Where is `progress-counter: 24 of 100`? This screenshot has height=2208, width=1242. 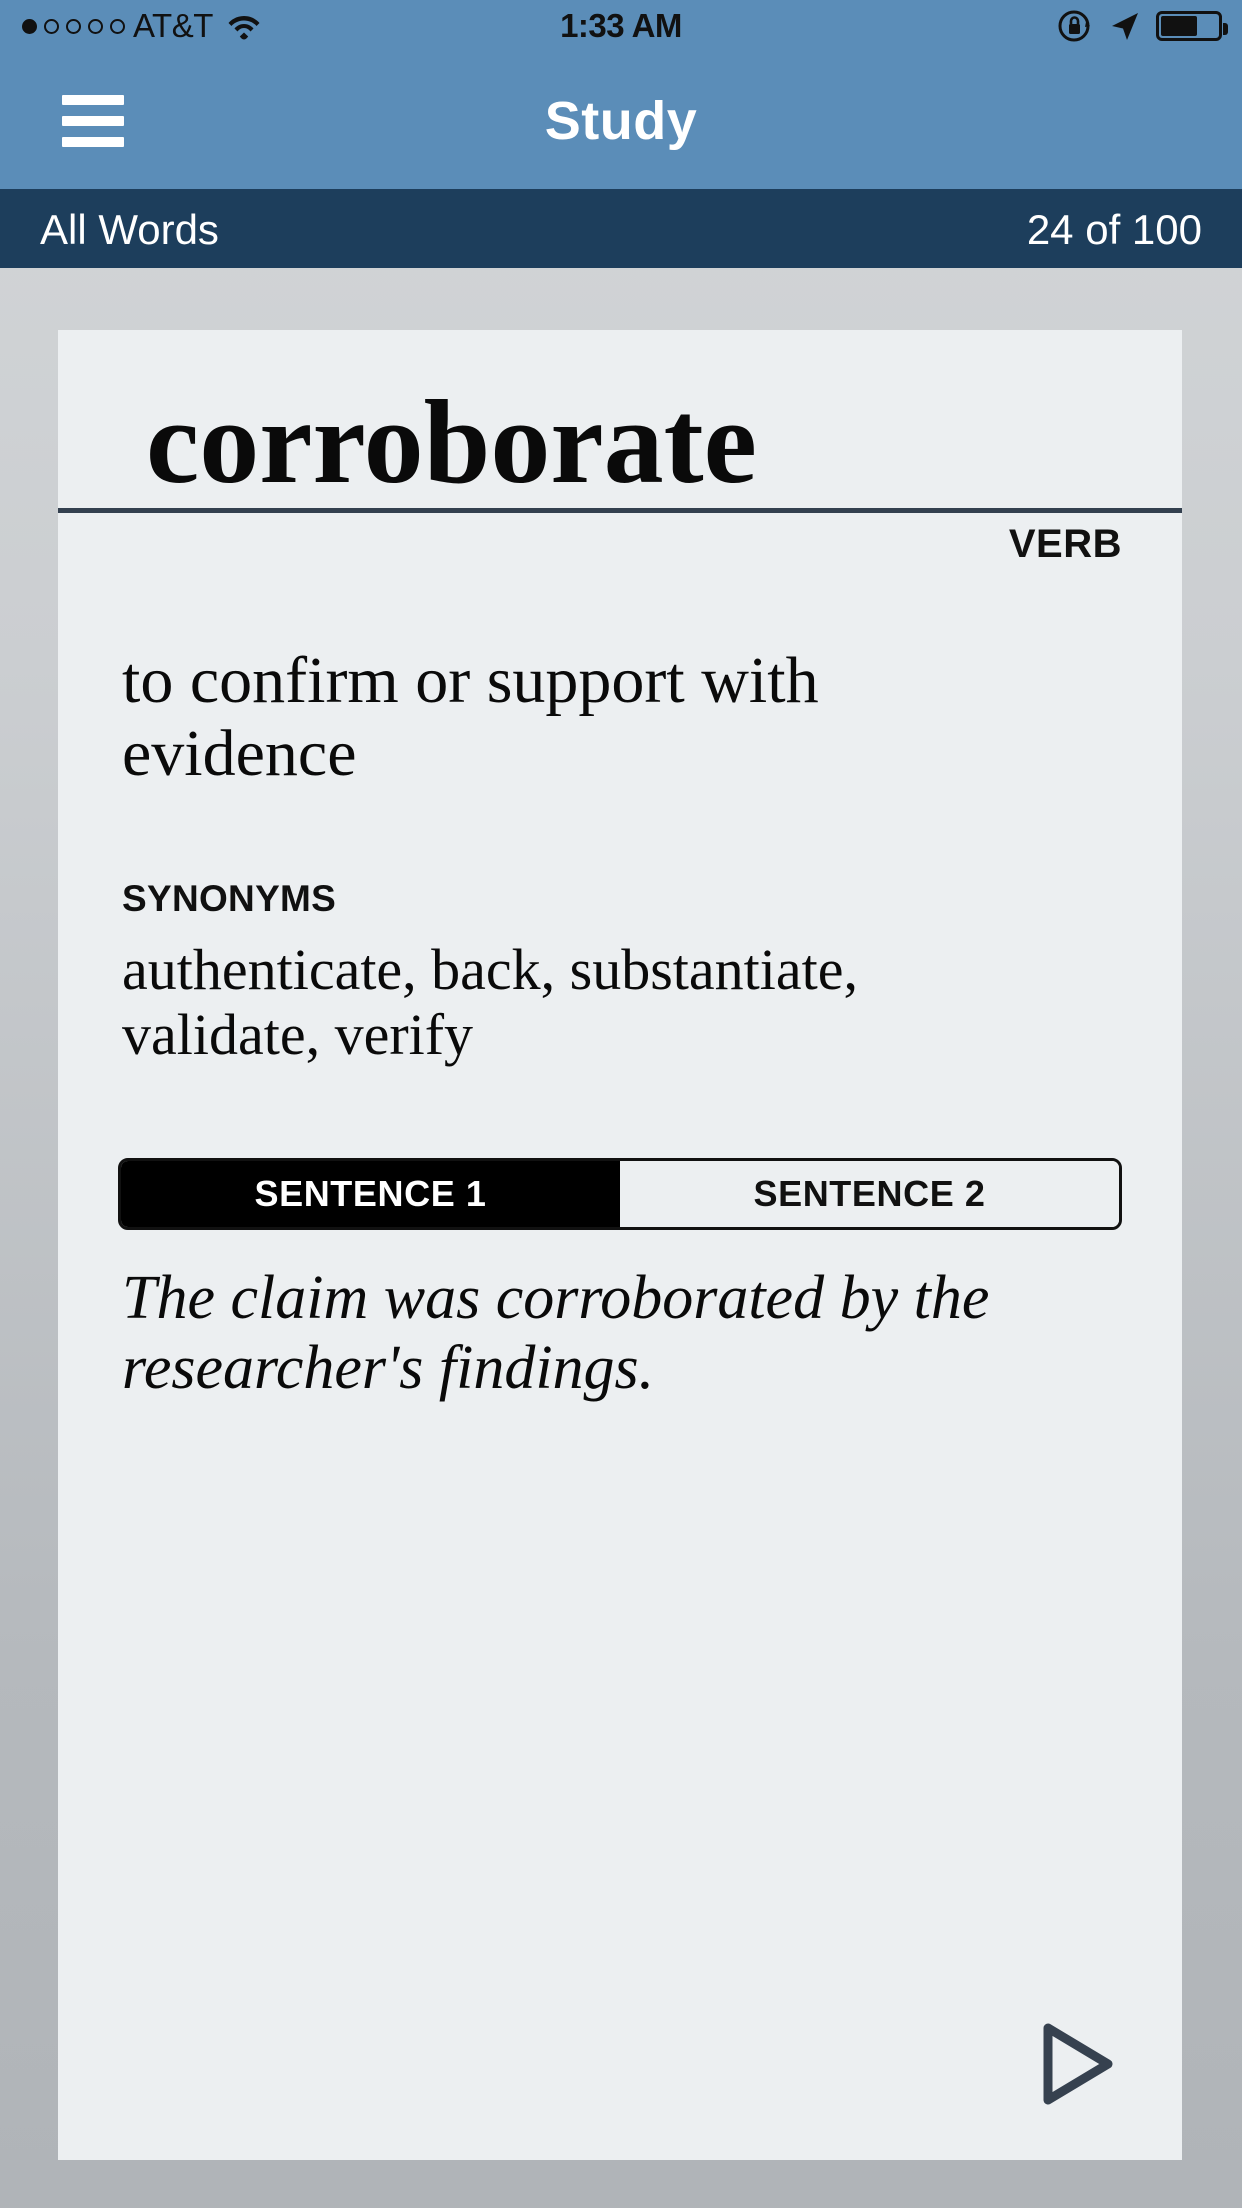
progress-counter: 24 of 100 is located at coordinates (1114, 229).